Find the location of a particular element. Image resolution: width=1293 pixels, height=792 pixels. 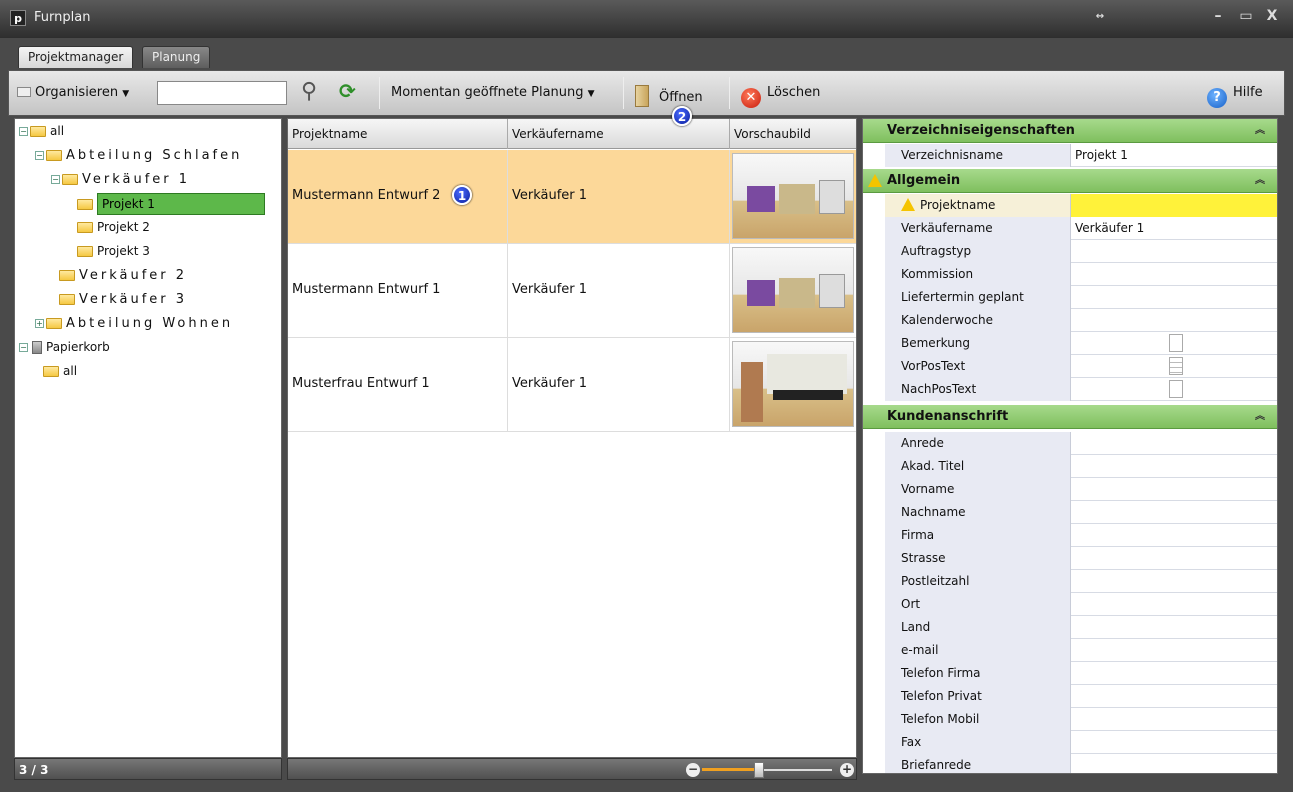

property-row: Verkäufername Verkäufer 1 is located at coordinates (1081, 228).